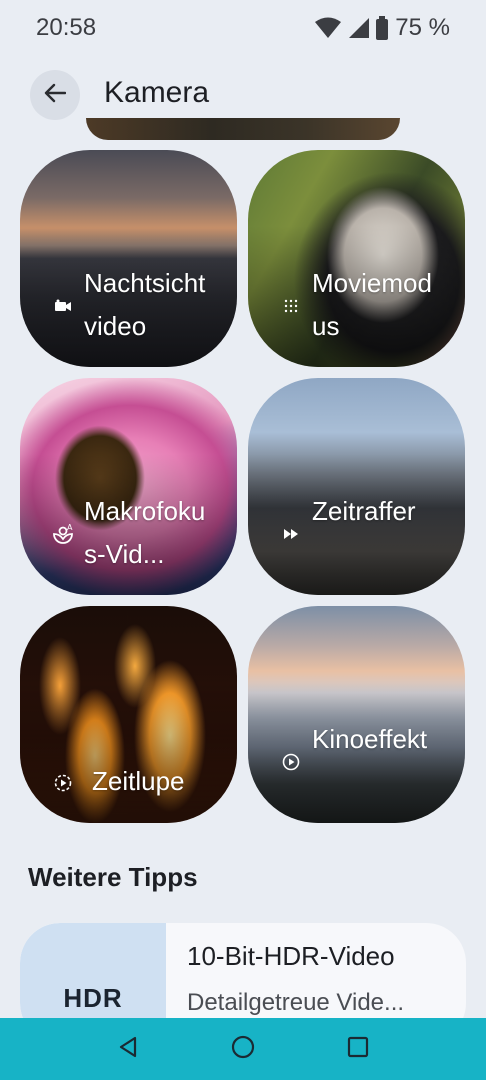  Describe the element at coordinates (358, 28) in the screenshot. I see `signal-icon` at that location.